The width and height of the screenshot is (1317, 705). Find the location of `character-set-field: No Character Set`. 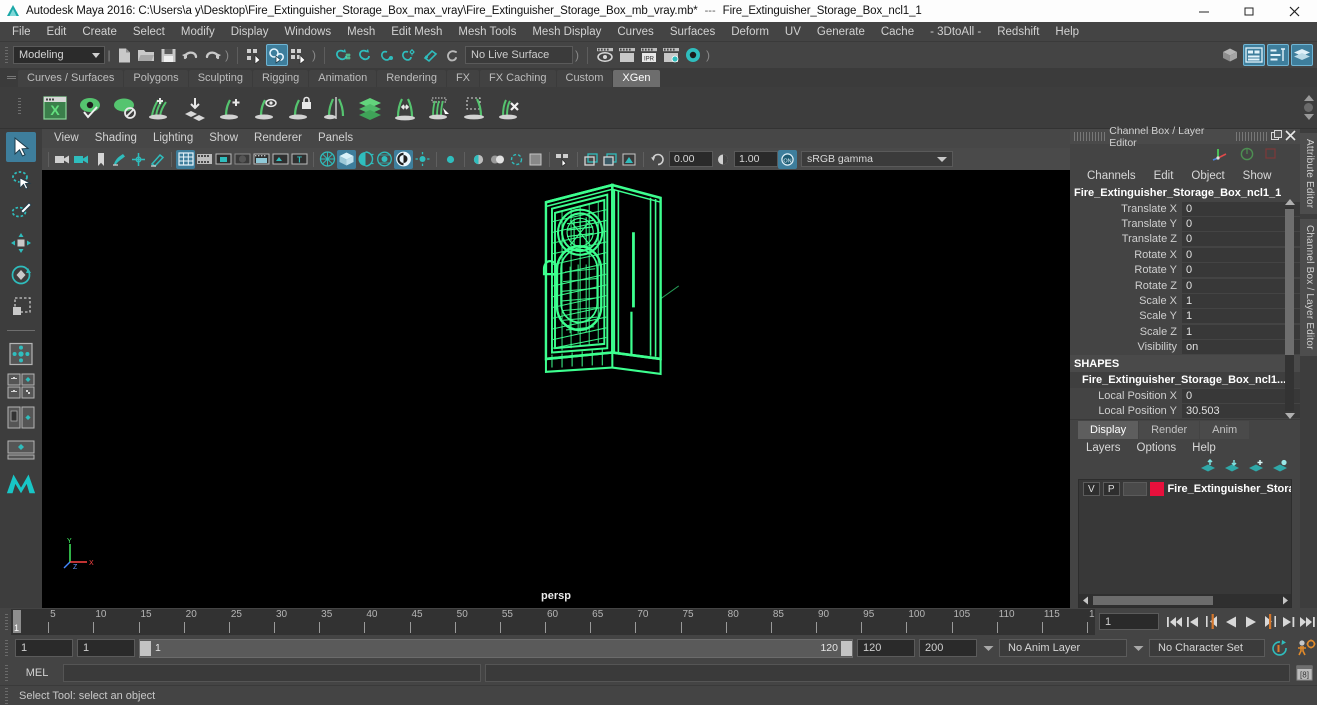

character-set-field: No Character Set is located at coordinates (1207, 648).